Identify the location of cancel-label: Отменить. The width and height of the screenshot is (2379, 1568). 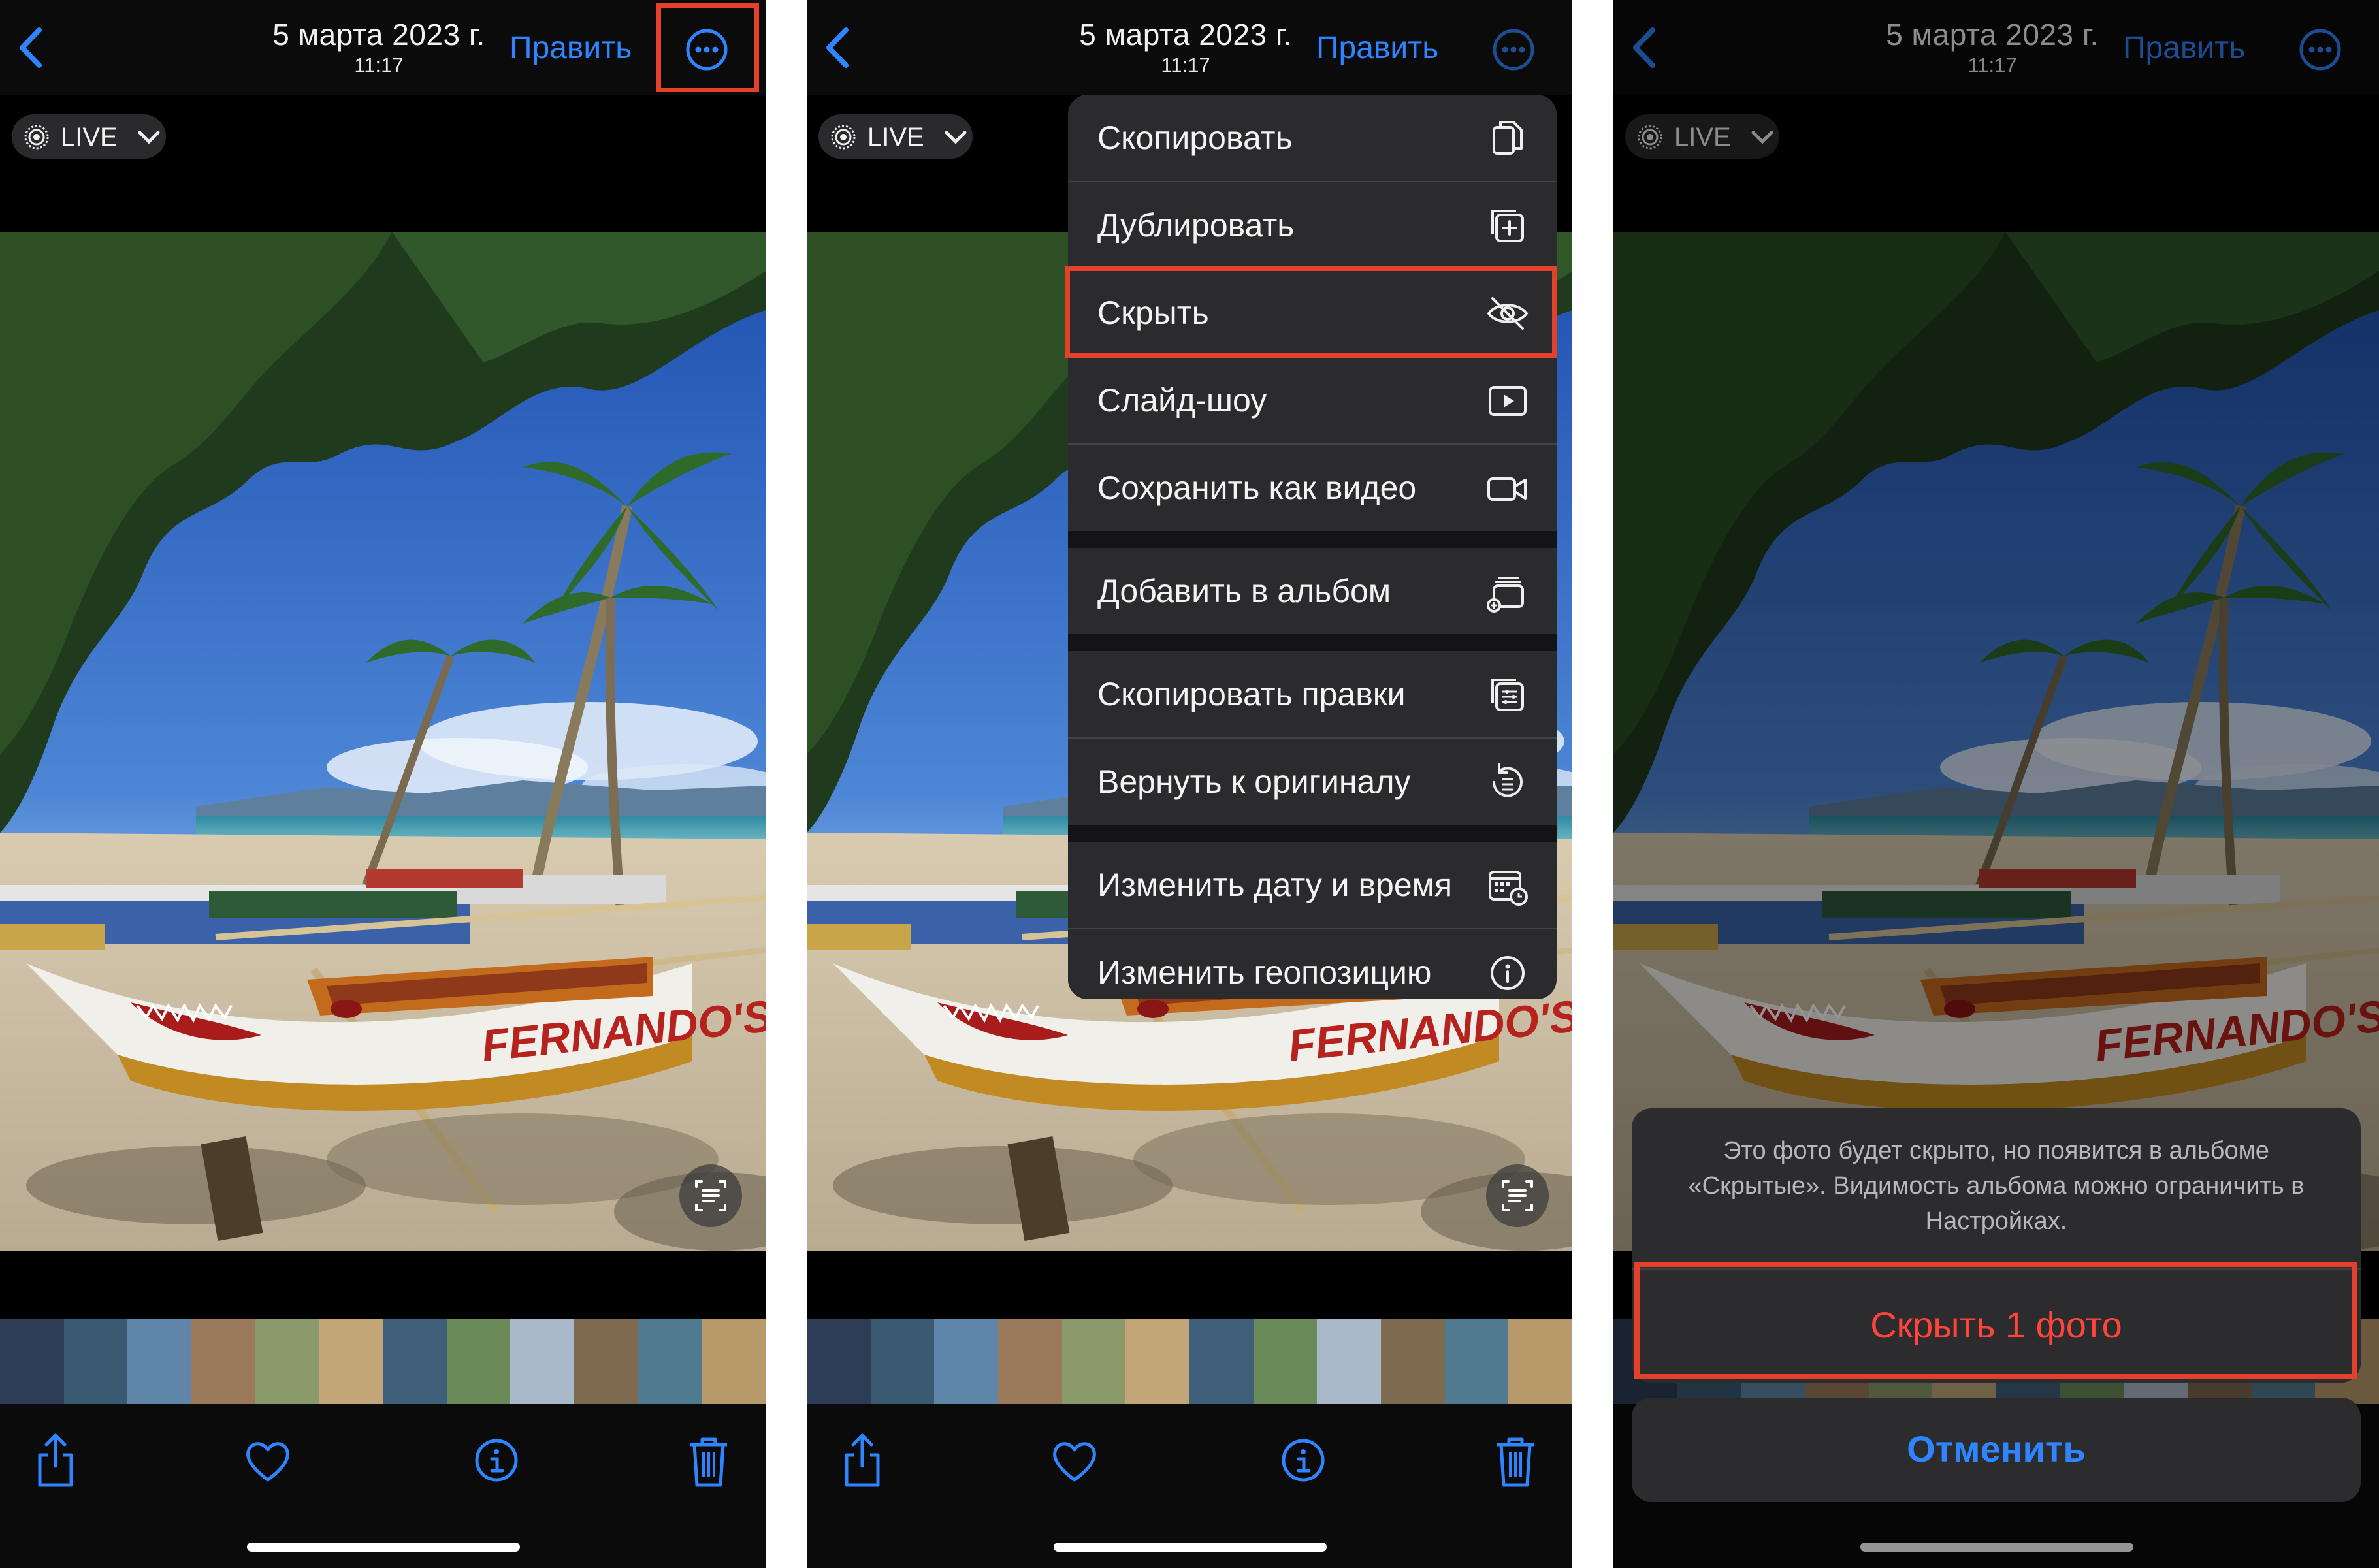
(1997, 1448).